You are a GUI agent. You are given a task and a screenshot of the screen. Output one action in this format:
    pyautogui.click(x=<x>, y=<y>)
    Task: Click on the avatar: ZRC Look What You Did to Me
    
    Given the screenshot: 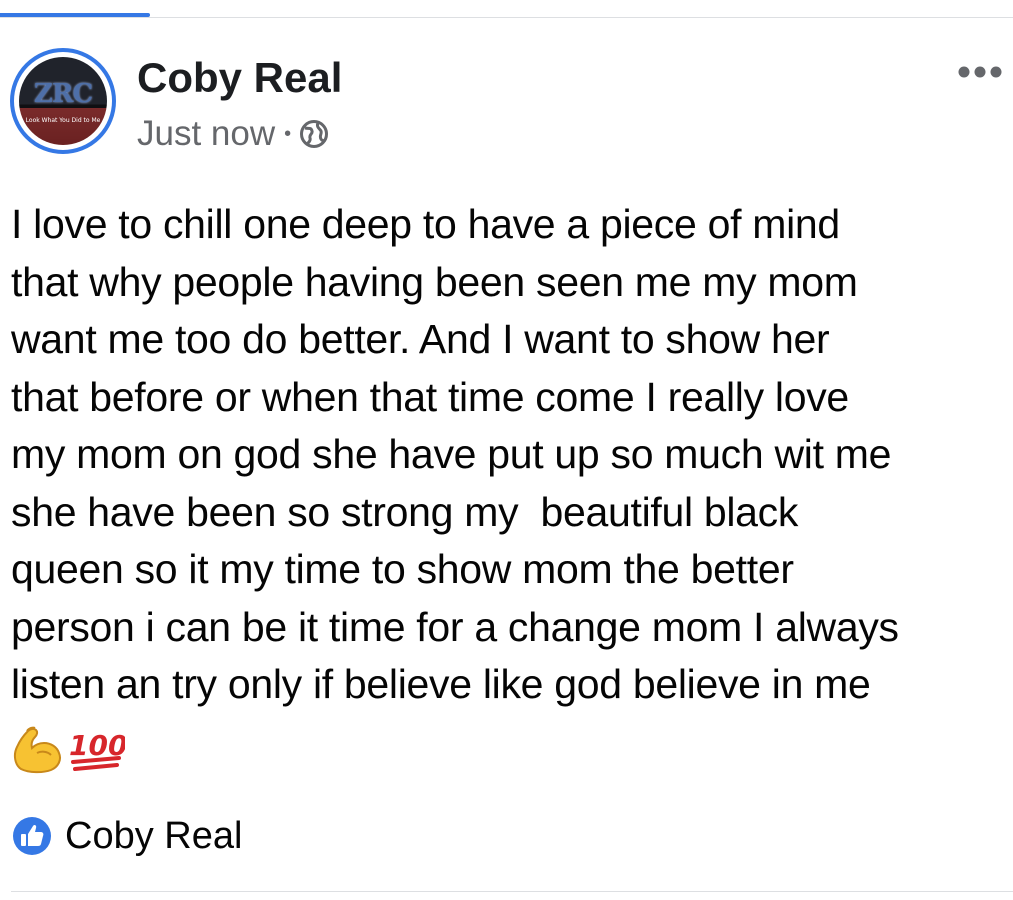 What is the action you would take?
    pyautogui.click(x=63, y=101)
    